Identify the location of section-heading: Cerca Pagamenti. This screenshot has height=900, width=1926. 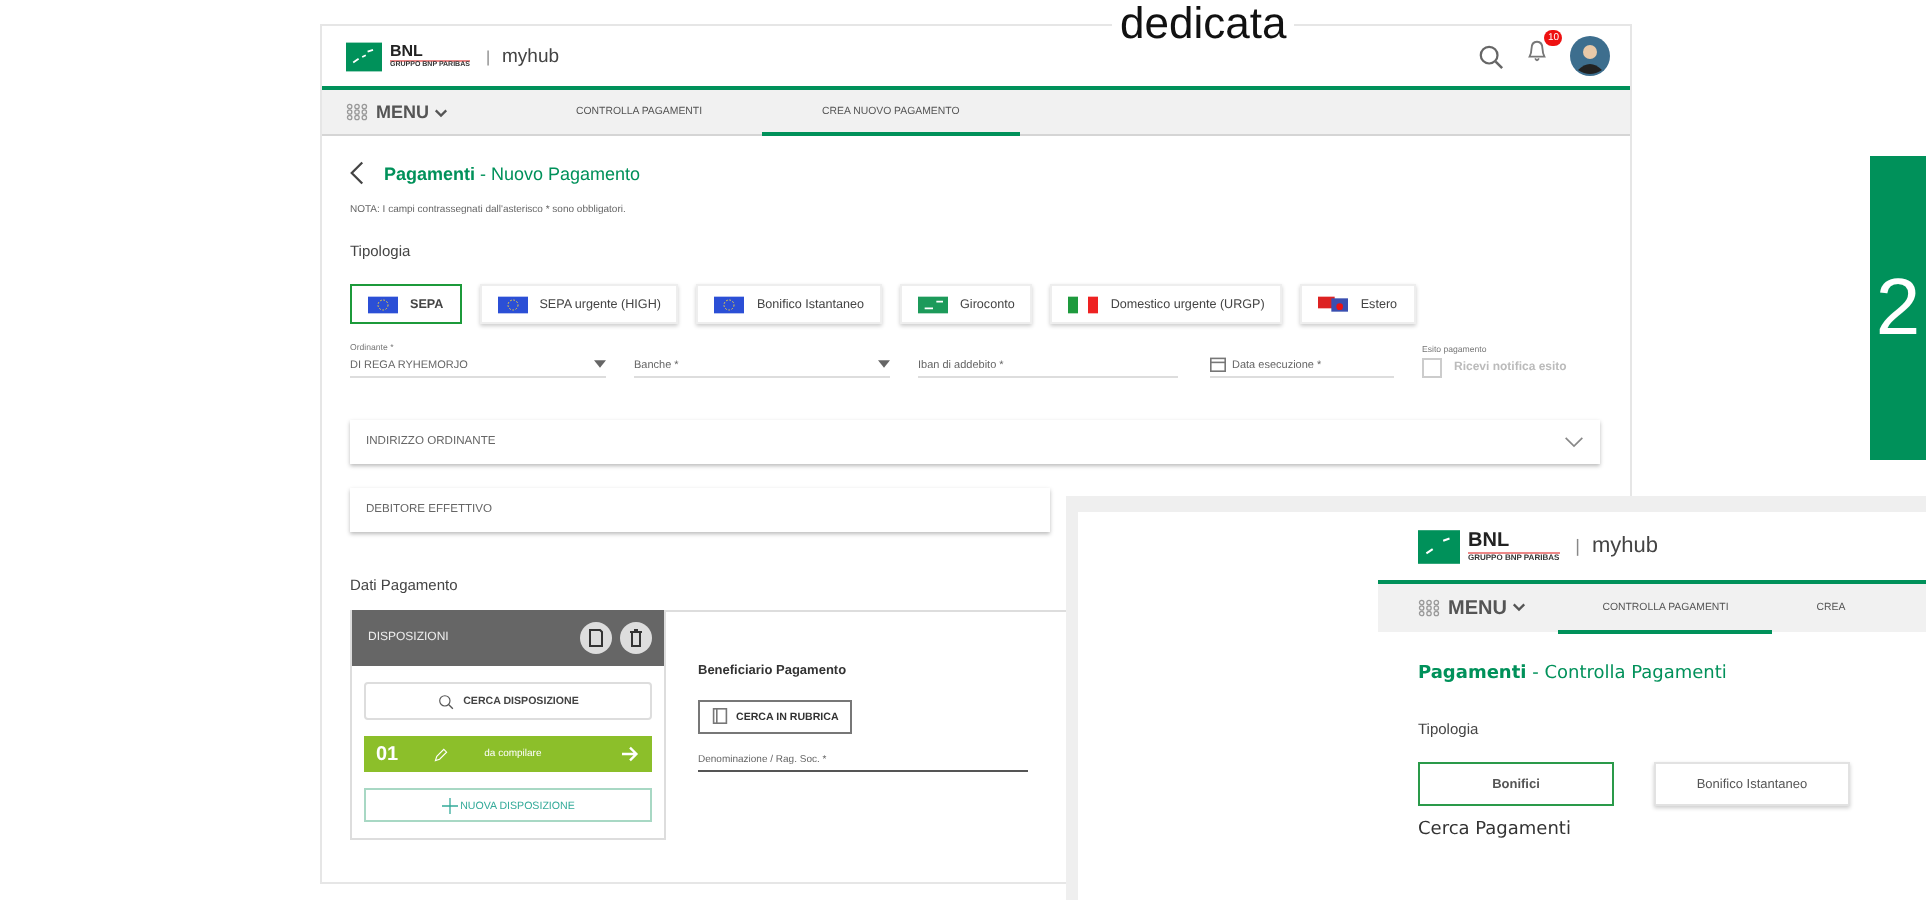
(1495, 830).